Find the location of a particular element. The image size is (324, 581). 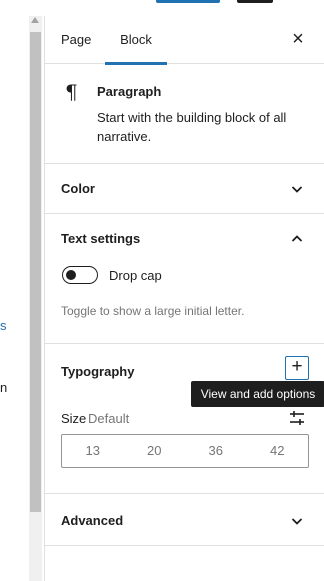

close-sidebar-button: × is located at coordinates (298, 40).